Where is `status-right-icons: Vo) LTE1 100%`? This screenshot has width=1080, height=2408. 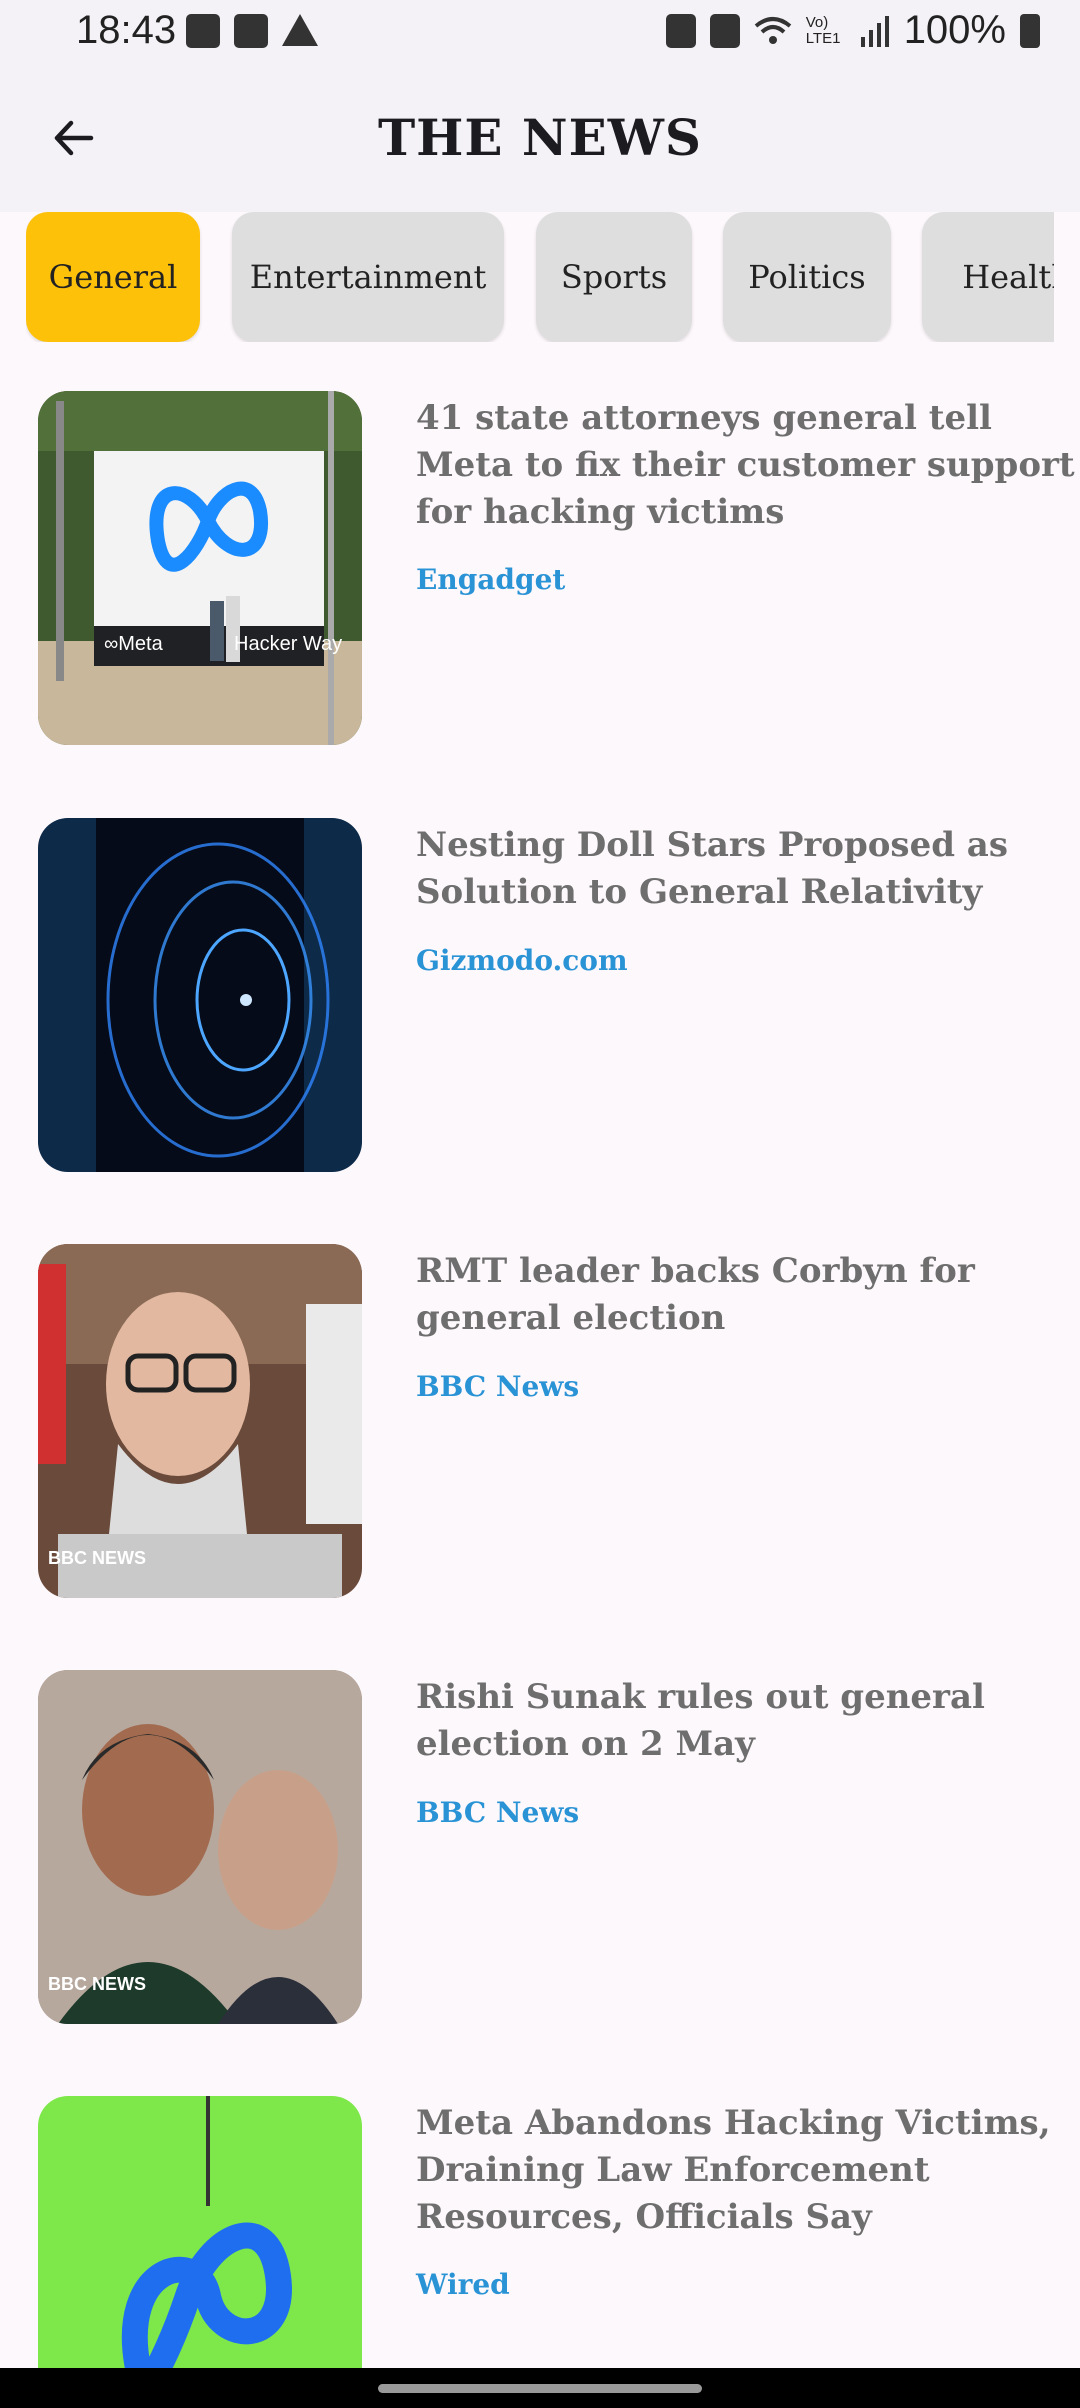
status-right-icons: Vo) LTE1 100% is located at coordinates (852, 30).